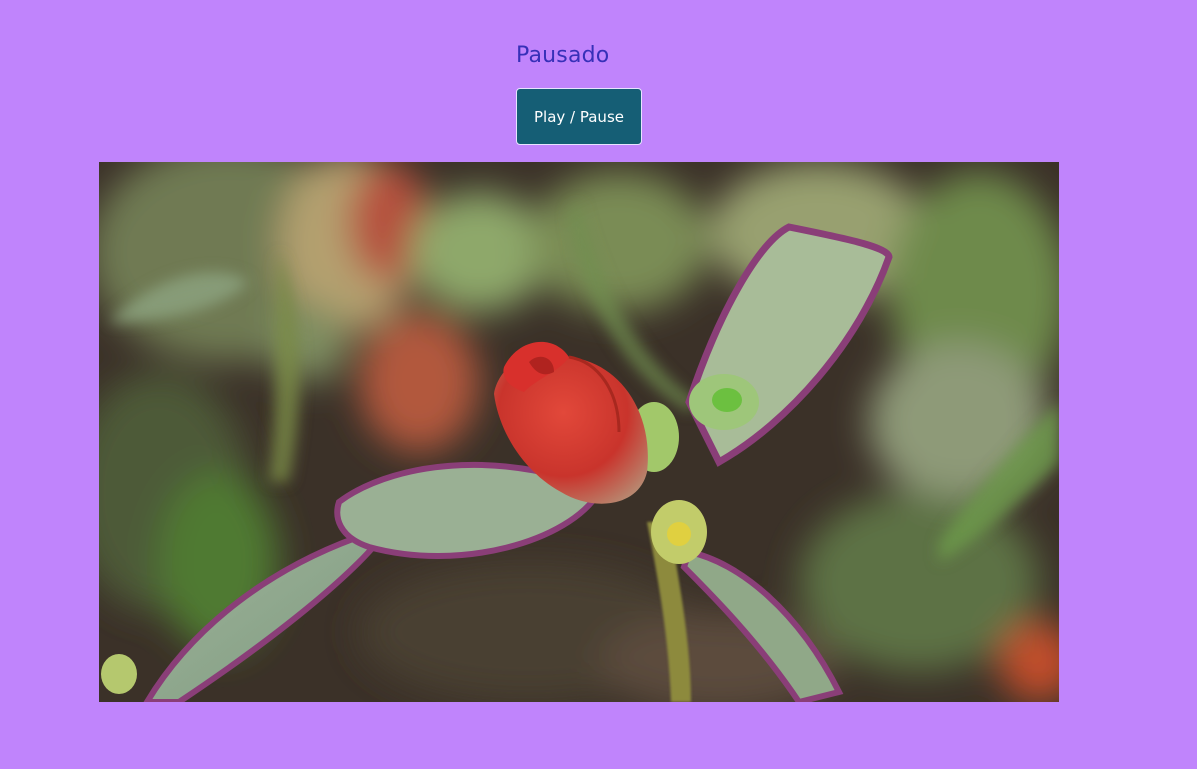 The image size is (1197, 769). What do you see at coordinates (563, 55) in the screenshot?
I see `playback-status: Pausado` at bounding box center [563, 55].